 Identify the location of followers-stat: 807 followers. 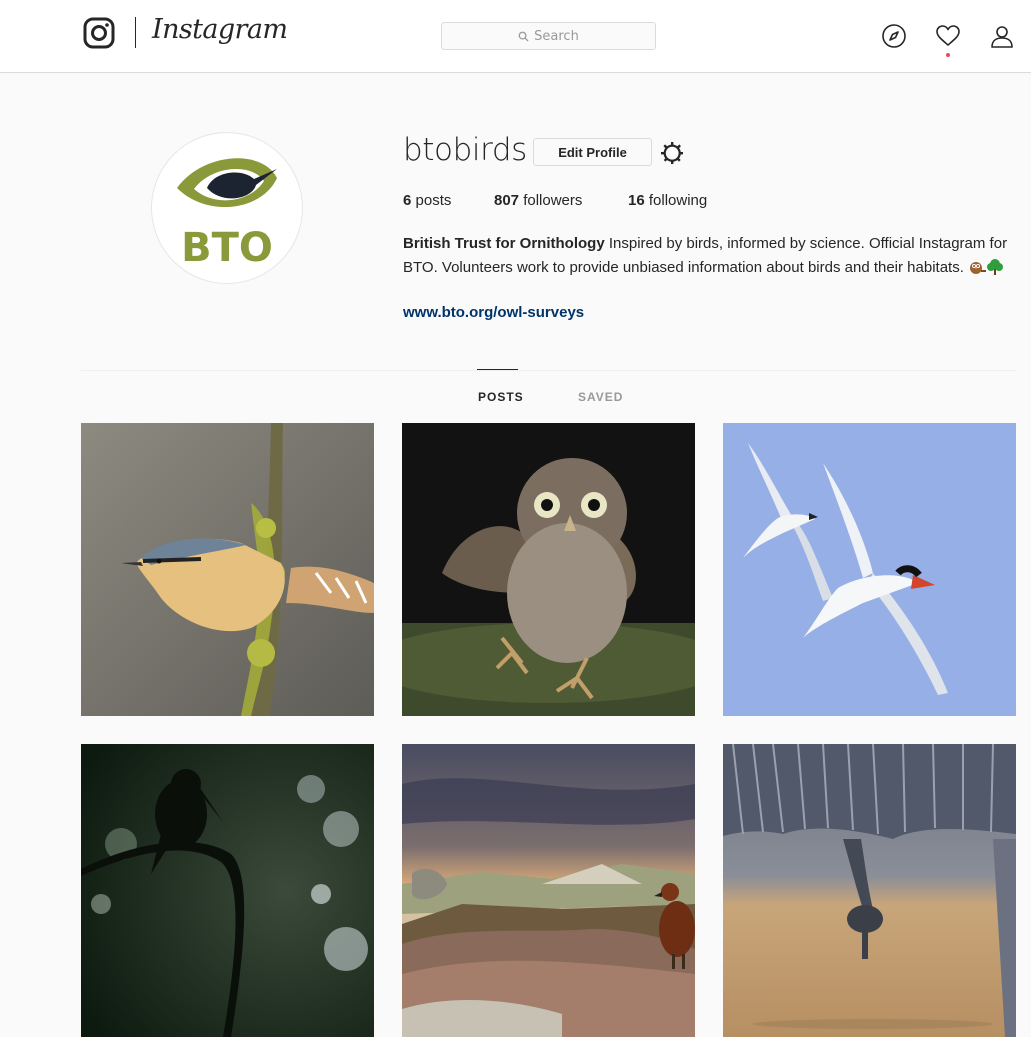
(538, 200).